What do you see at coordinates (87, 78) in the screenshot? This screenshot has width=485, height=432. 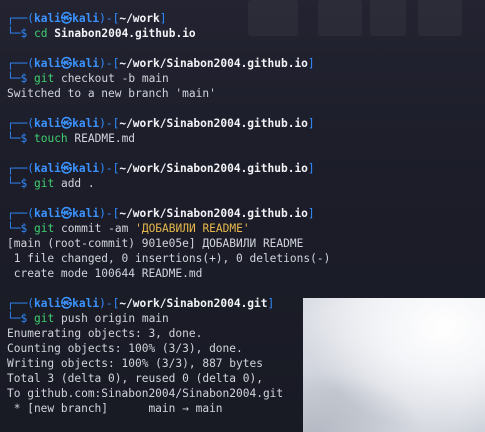 I see `command-arg: checkout` at bounding box center [87, 78].